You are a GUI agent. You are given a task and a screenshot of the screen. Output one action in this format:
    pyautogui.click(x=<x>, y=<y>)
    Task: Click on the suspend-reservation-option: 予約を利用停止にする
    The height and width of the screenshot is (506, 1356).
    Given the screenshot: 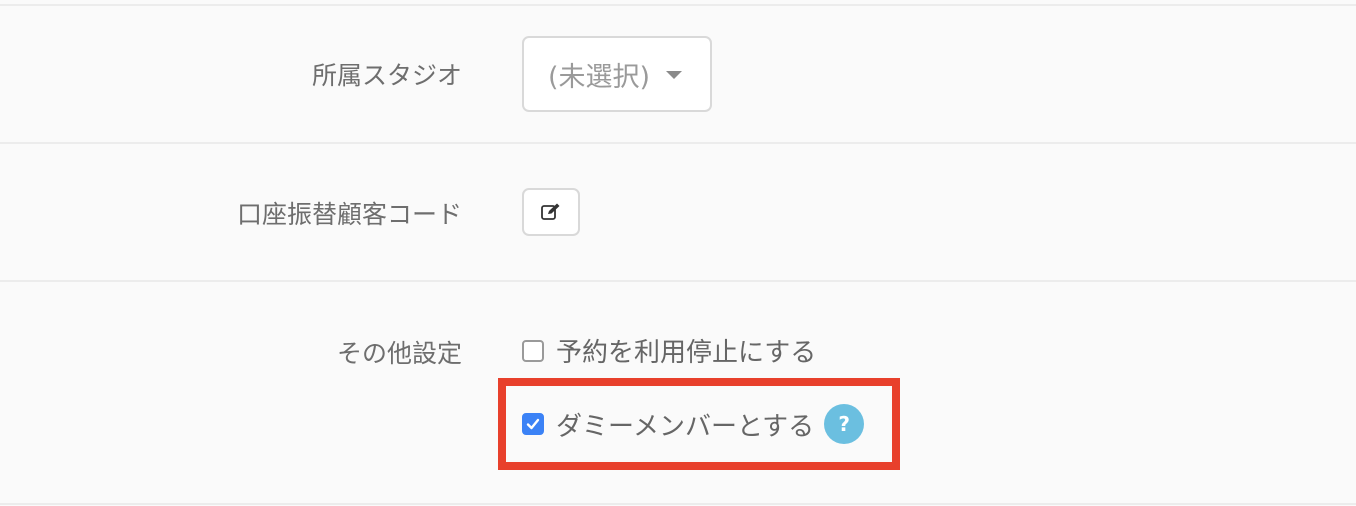 What is the action you would take?
    pyautogui.click(x=669, y=350)
    